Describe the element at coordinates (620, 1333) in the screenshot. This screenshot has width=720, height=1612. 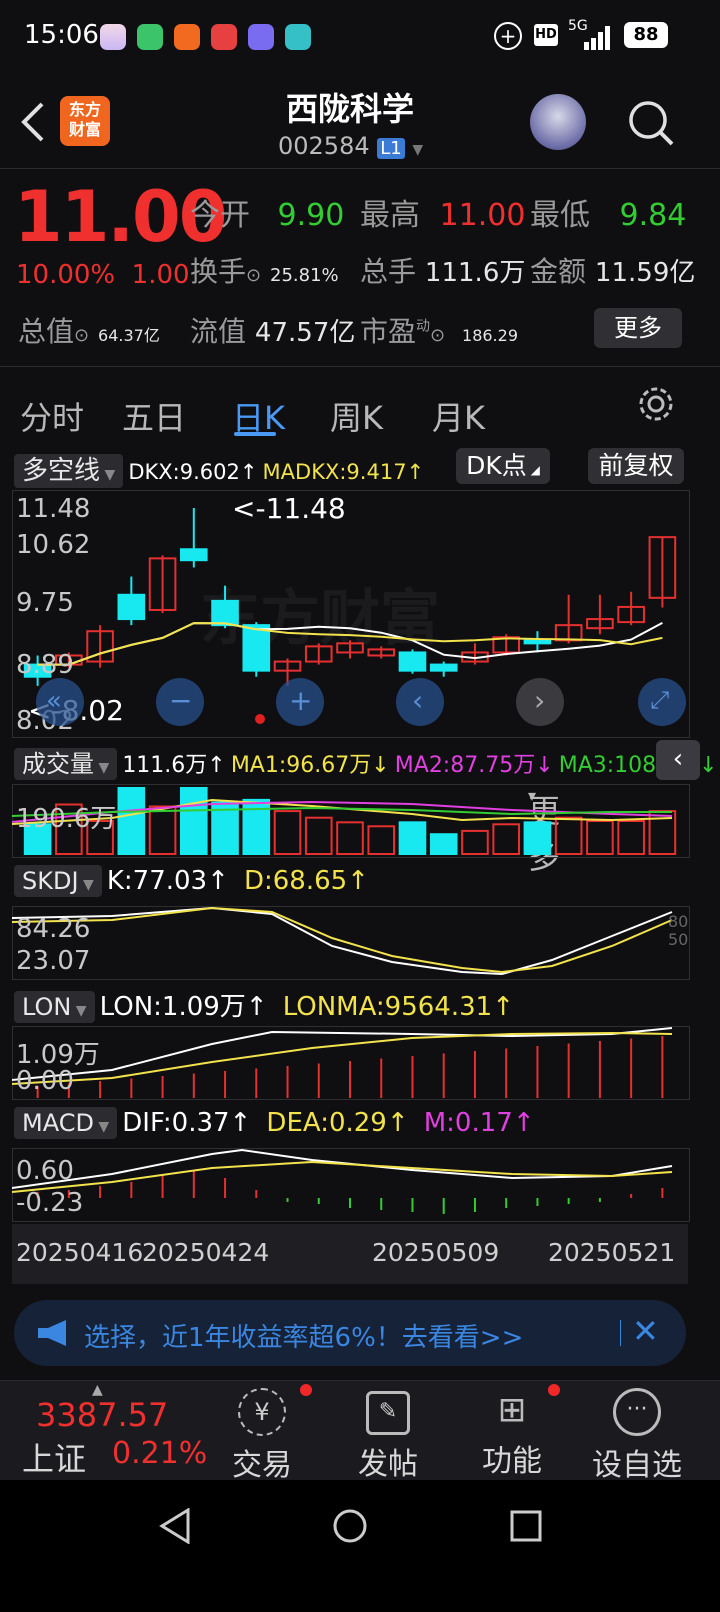
I see `banner-divider` at that location.